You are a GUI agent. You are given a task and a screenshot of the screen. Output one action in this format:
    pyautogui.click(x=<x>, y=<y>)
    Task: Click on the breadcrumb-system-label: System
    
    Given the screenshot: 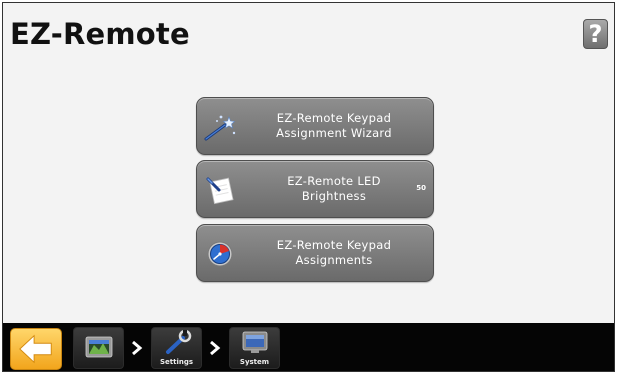 What is the action you would take?
    pyautogui.click(x=254, y=362)
    